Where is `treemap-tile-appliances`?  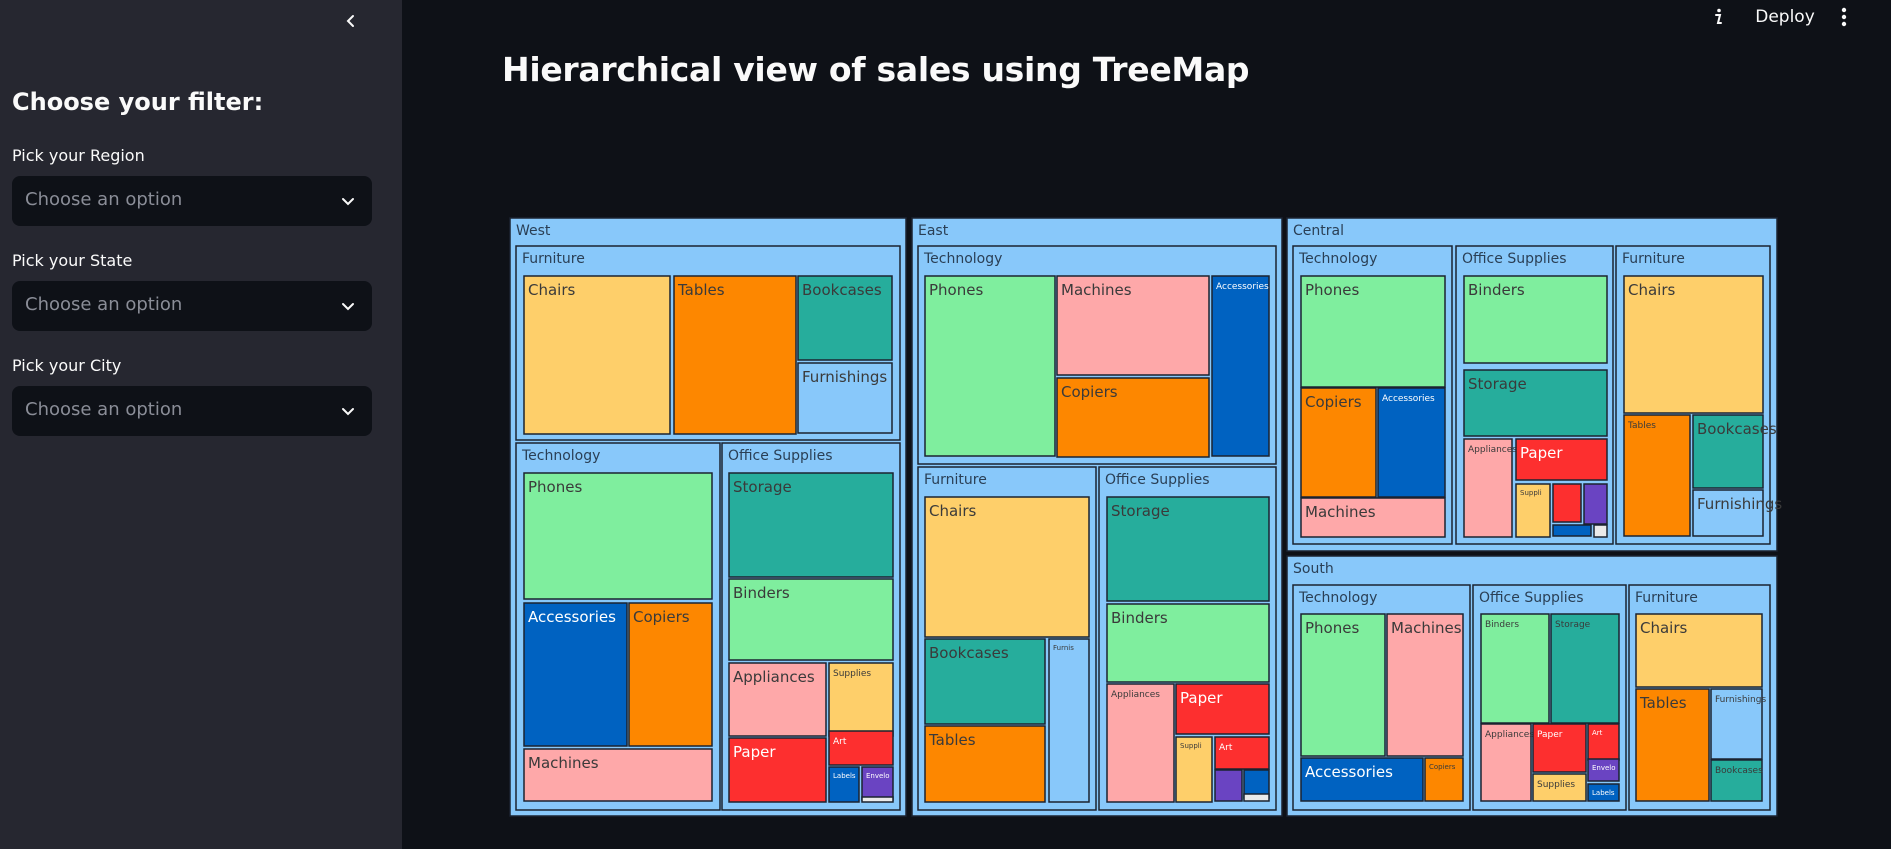 treemap-tile-appliances is located at coordinates (1140, 743).